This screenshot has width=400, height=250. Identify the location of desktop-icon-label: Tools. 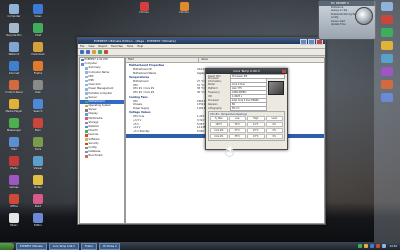
(38, 149).